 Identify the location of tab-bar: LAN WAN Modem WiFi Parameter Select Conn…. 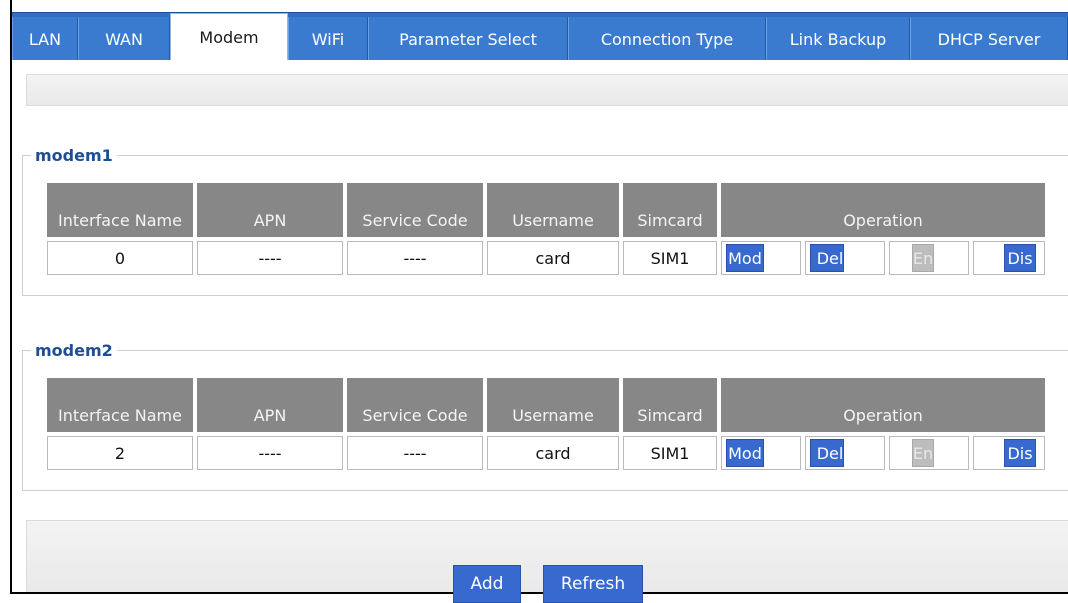
(540, 36).